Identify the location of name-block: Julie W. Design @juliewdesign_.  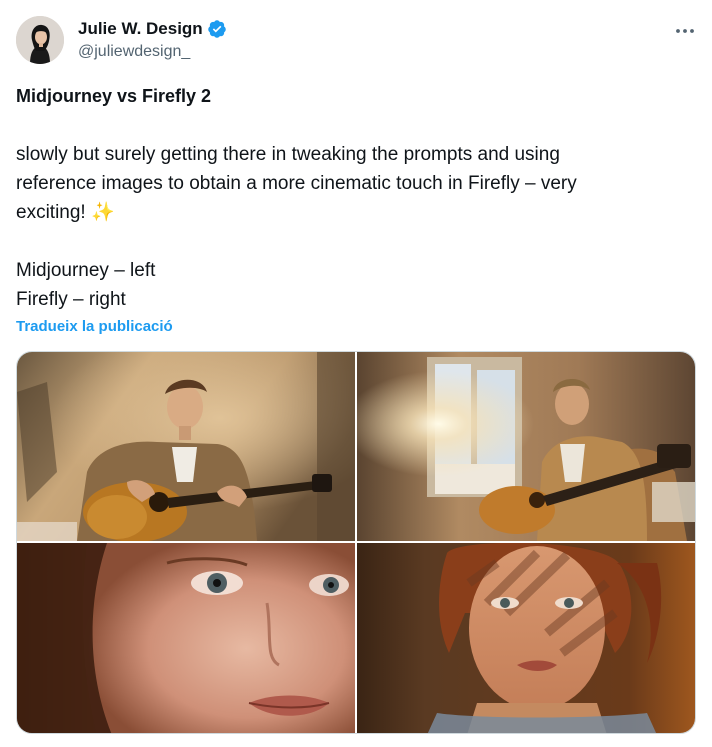
(152, 39).